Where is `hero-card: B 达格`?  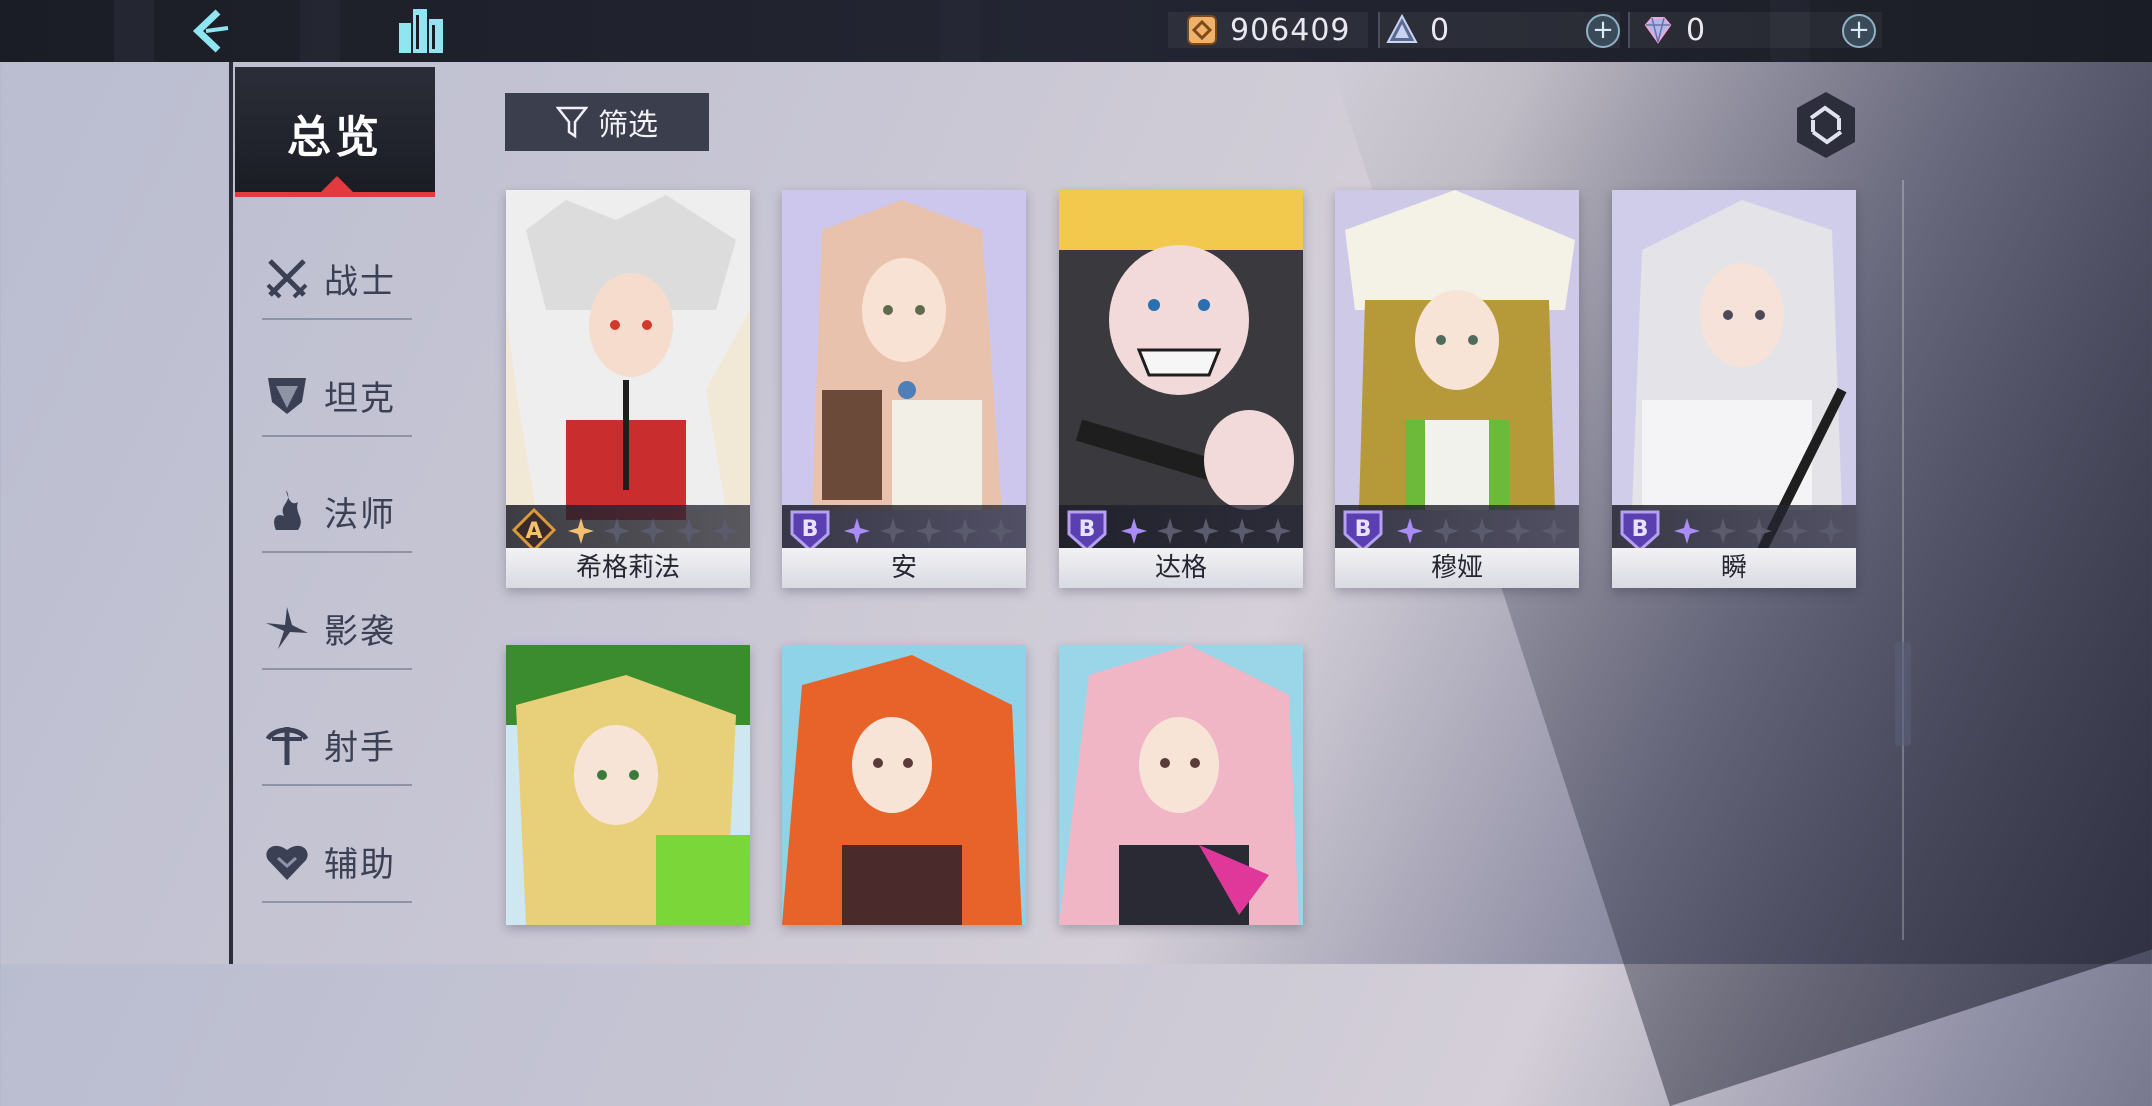 hero-card: B 达格 is located at coordinates (1181, 389).